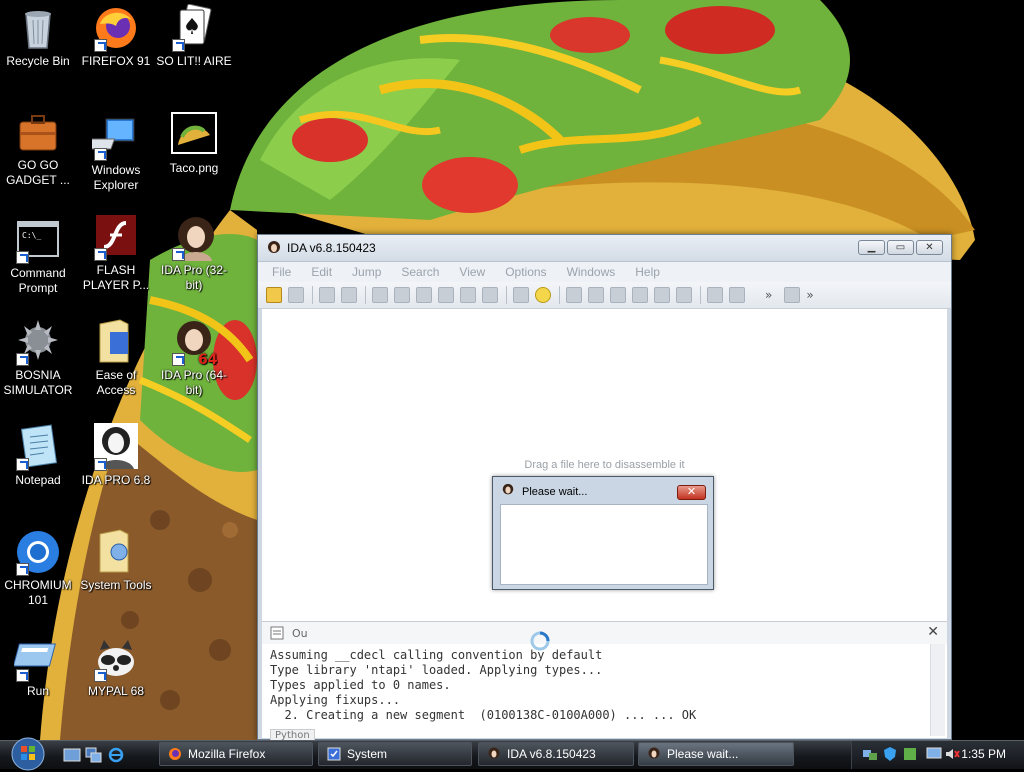  What do you see at coordinates (116, 755) in the screenshot?
I see `internet-explorer-icon` at bounding box center [116, 755].